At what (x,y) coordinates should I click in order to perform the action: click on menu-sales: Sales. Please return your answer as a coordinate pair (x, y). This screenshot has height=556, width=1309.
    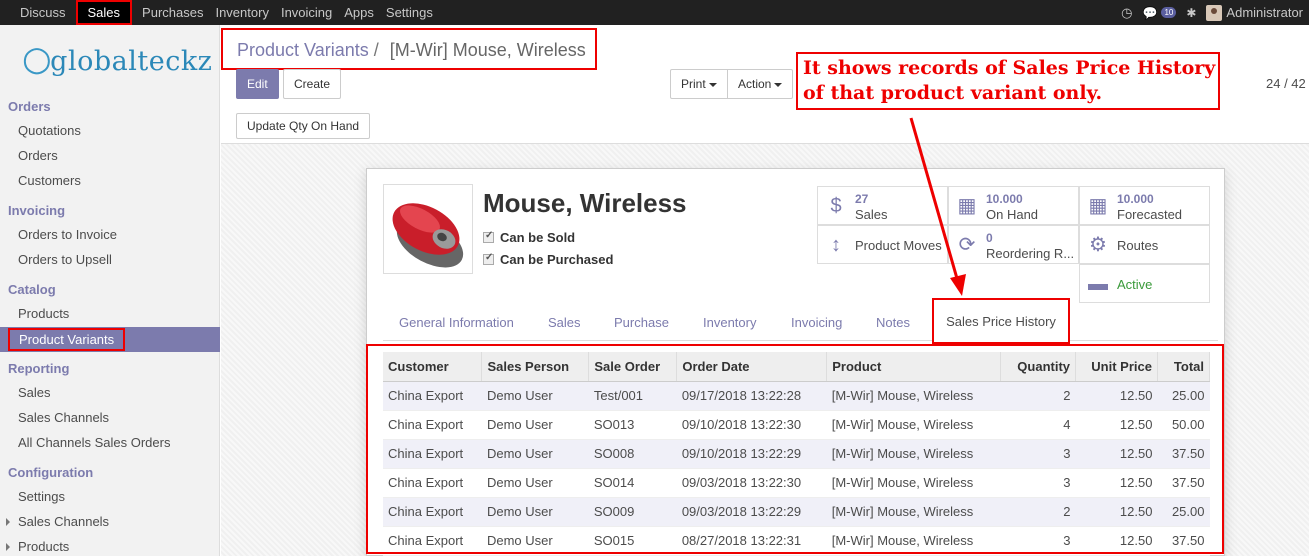
    Looking at the image, I should click on (104, 12).